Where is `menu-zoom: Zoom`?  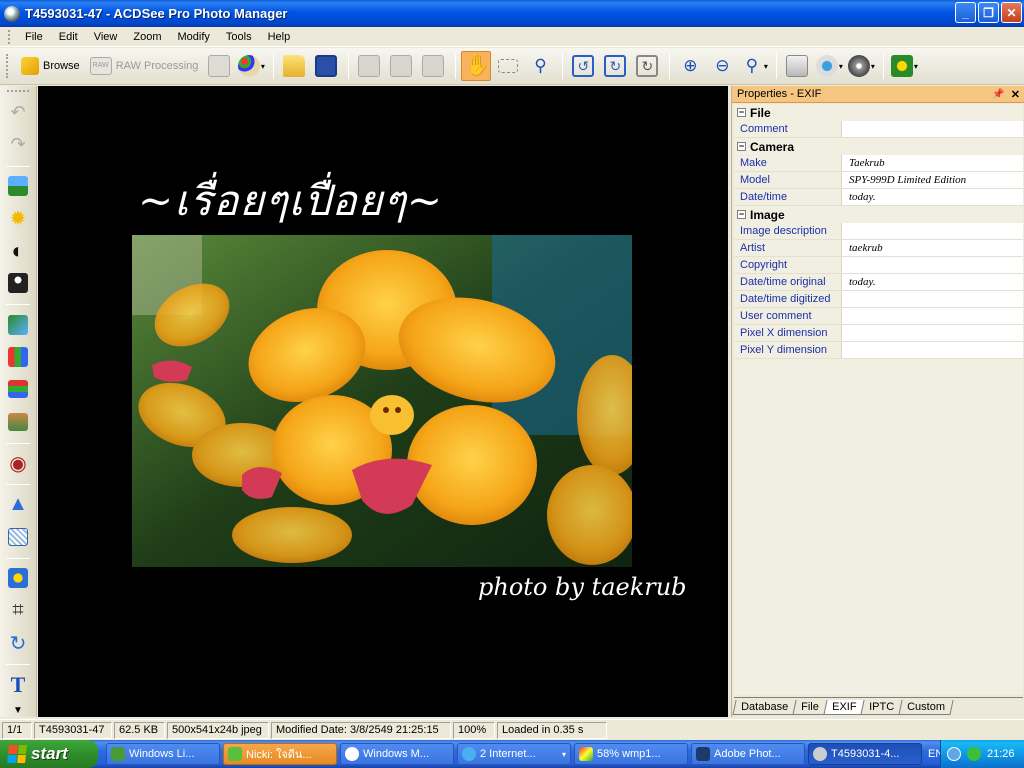 menu-zoom: Zoom is located at coordinates (147, 37).